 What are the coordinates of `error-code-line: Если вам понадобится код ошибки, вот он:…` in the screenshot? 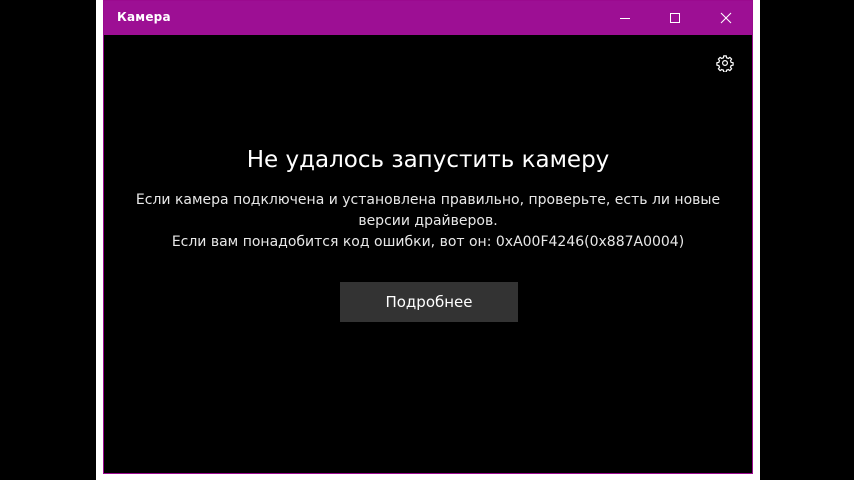 It's located at (428, 242).